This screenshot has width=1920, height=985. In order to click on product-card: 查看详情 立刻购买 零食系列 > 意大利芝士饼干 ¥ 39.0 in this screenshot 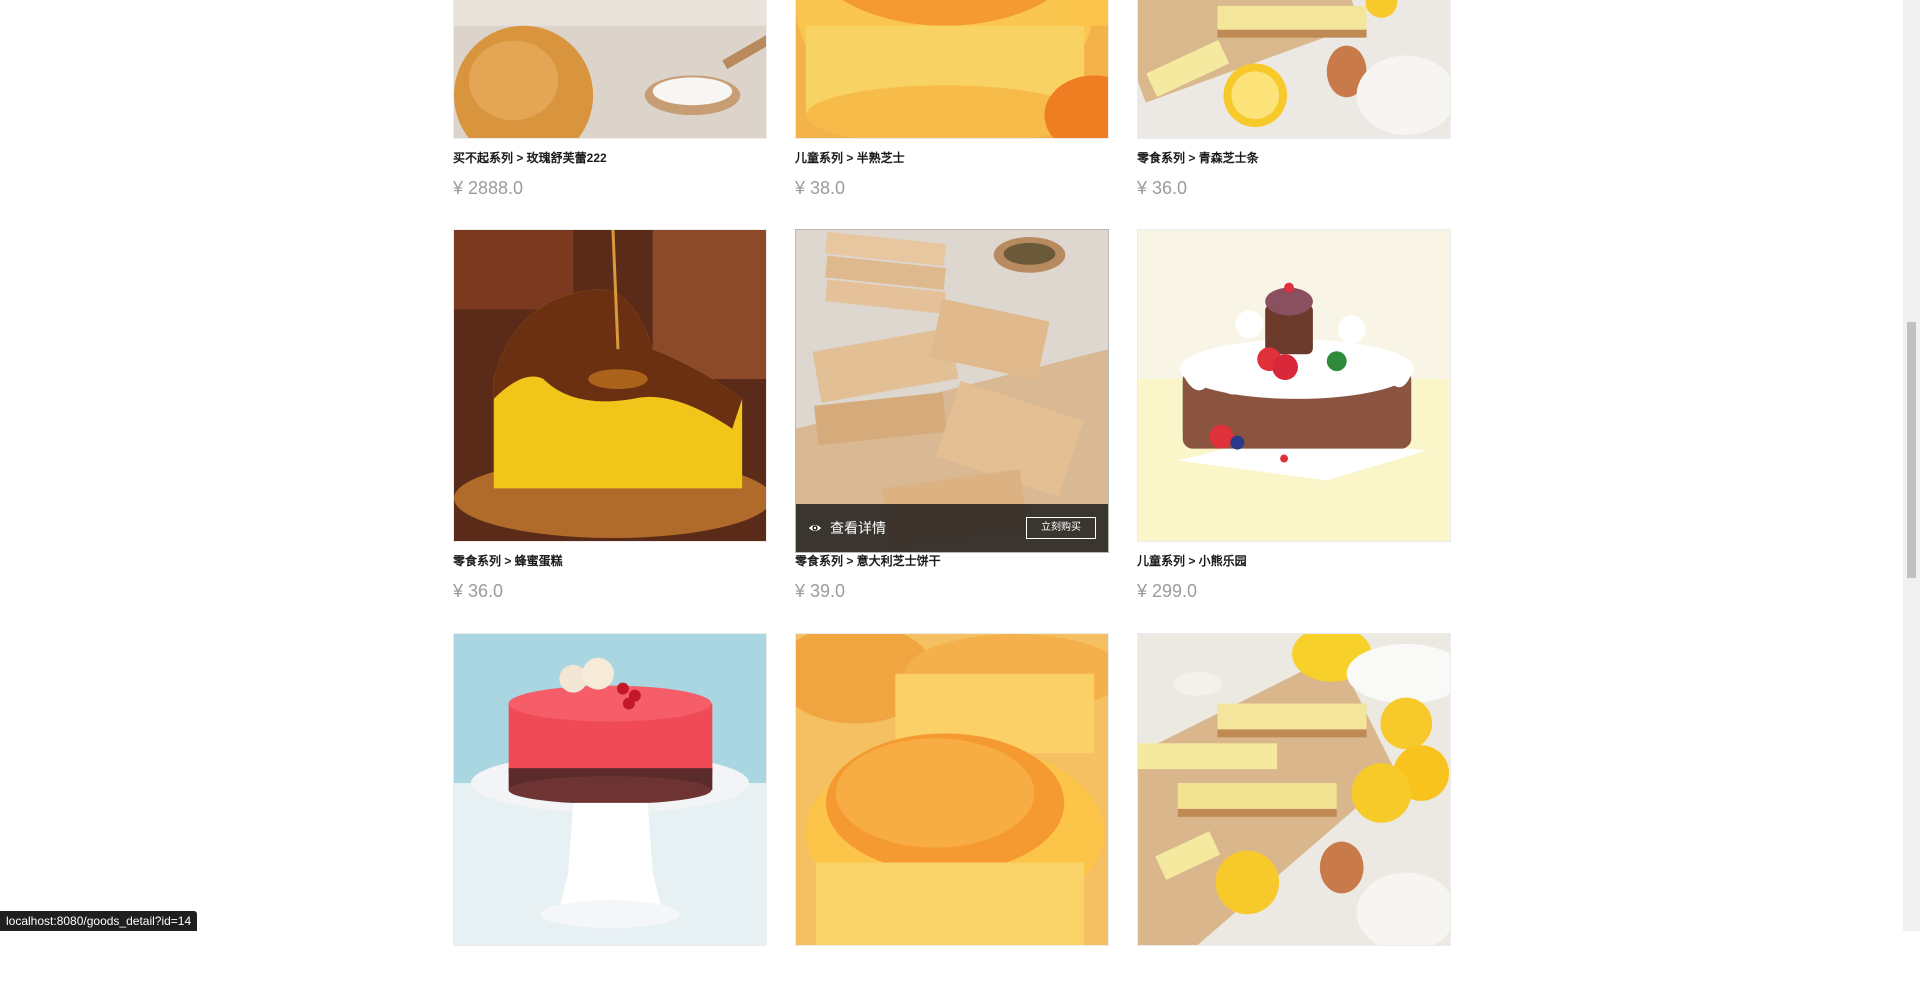, I will do `click(952, 415)`.